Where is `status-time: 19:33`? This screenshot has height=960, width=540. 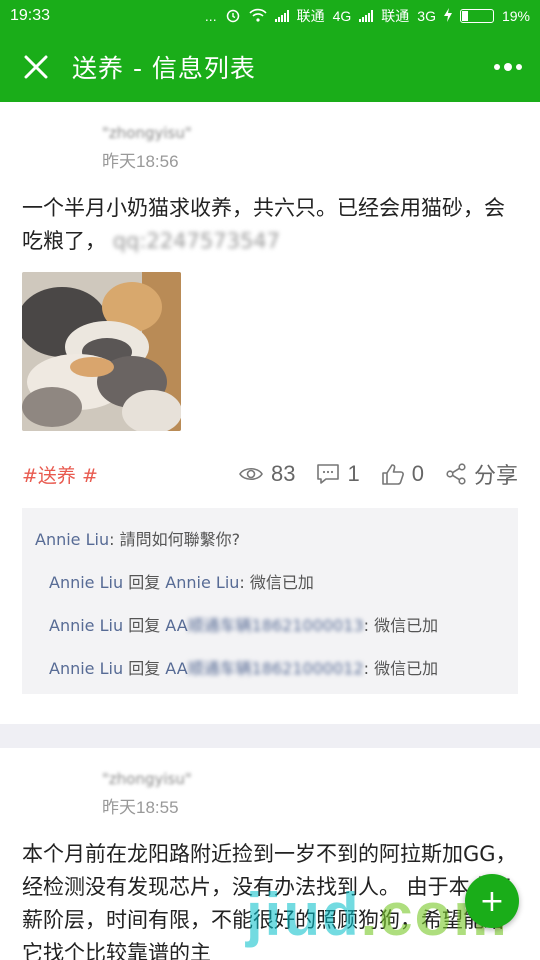
status-time: 19:33 is located at coordinates (30, 15).